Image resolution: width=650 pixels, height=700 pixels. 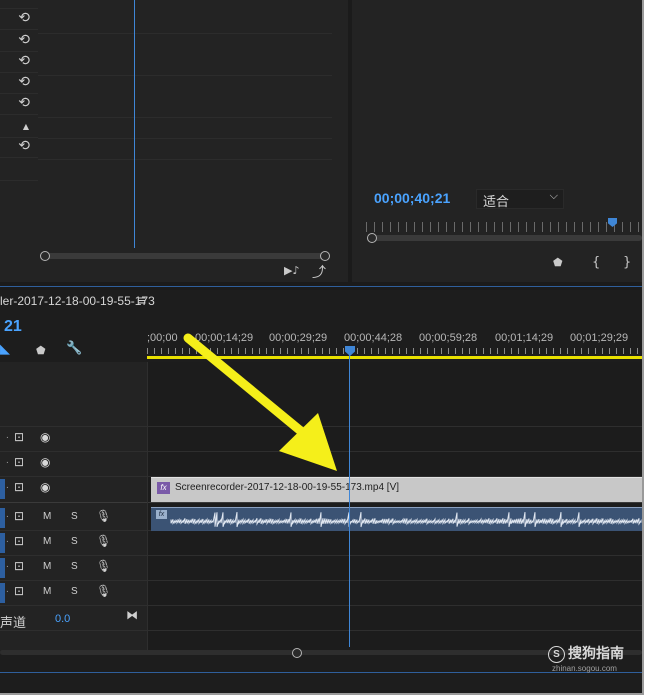 I want to click on watermark-url: zhinan.sogou.com, so click(x=584, y=668).